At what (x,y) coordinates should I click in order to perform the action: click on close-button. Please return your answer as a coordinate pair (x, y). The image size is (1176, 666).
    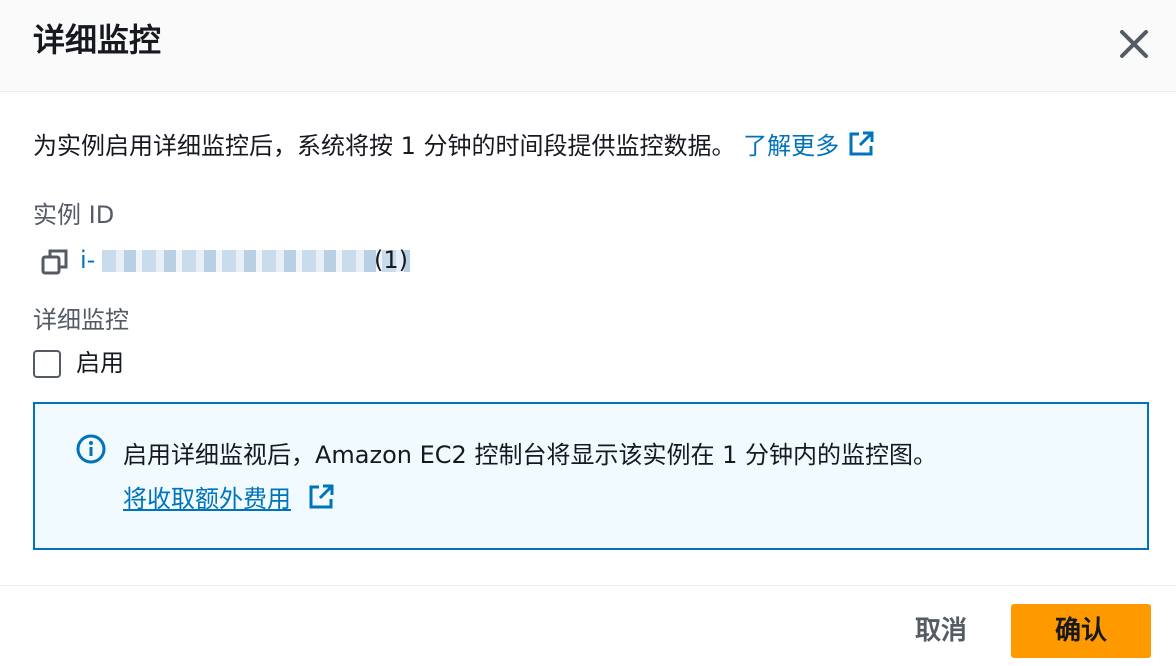
    Looking at the image, I should click on (1134, 44).